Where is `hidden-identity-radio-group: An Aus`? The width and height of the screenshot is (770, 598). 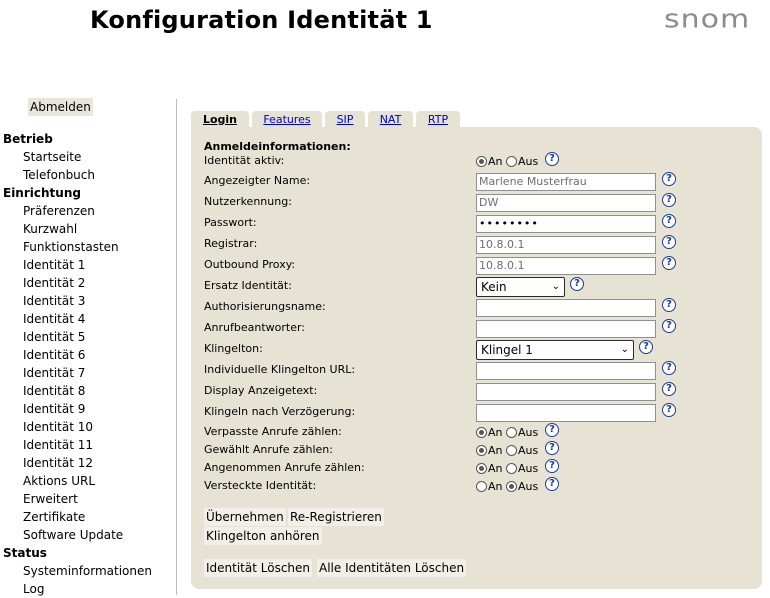
hidden-identity-radio-group: An Aus is located at coordinates (507, 486).